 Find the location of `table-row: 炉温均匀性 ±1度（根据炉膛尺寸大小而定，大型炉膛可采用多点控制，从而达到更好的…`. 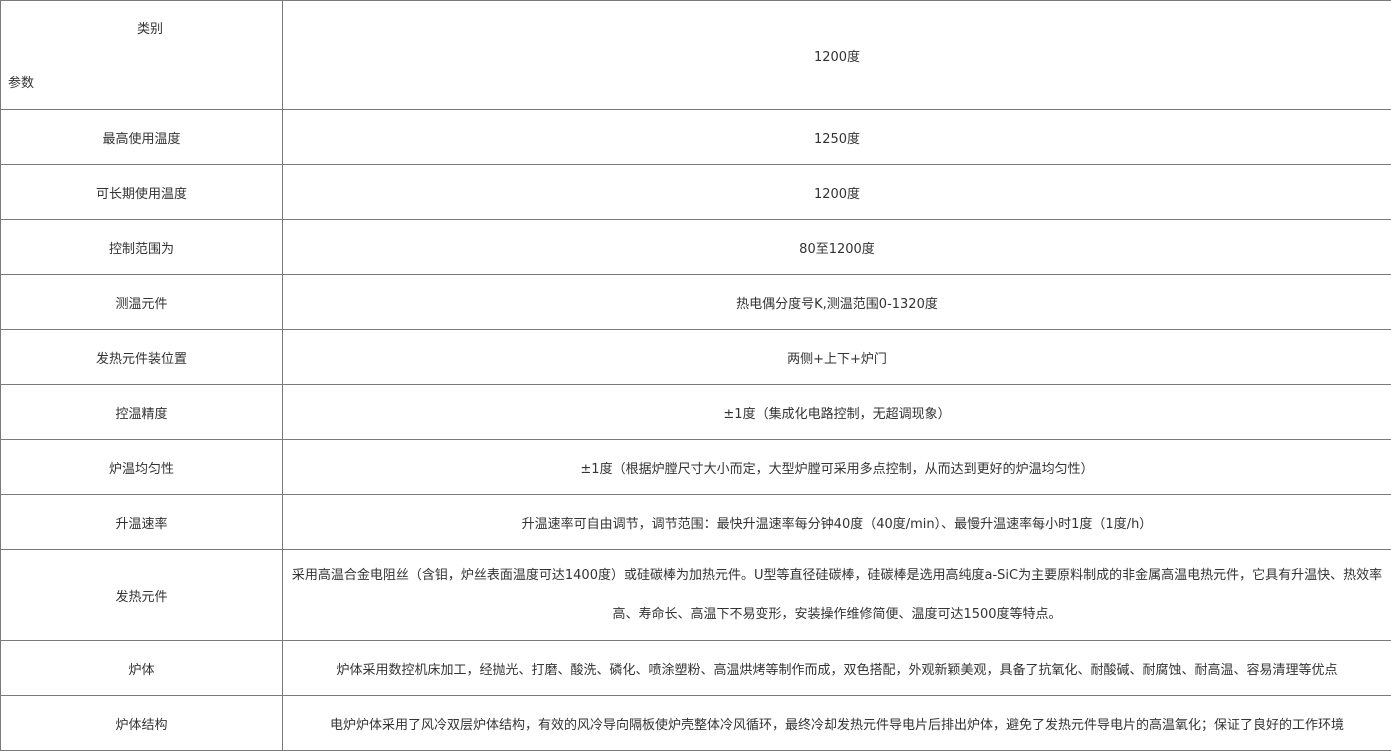

table-row: 炉温均匀性 ±1度（根据炉膛尺寸大小而定，大型炉膛可采用多点控制，从而达到更好的… is located at coordinates (695, 467).